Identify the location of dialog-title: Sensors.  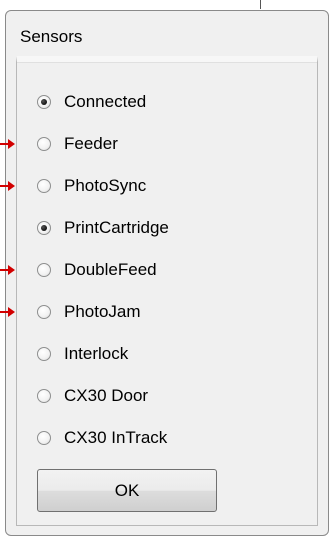
(51, 36).